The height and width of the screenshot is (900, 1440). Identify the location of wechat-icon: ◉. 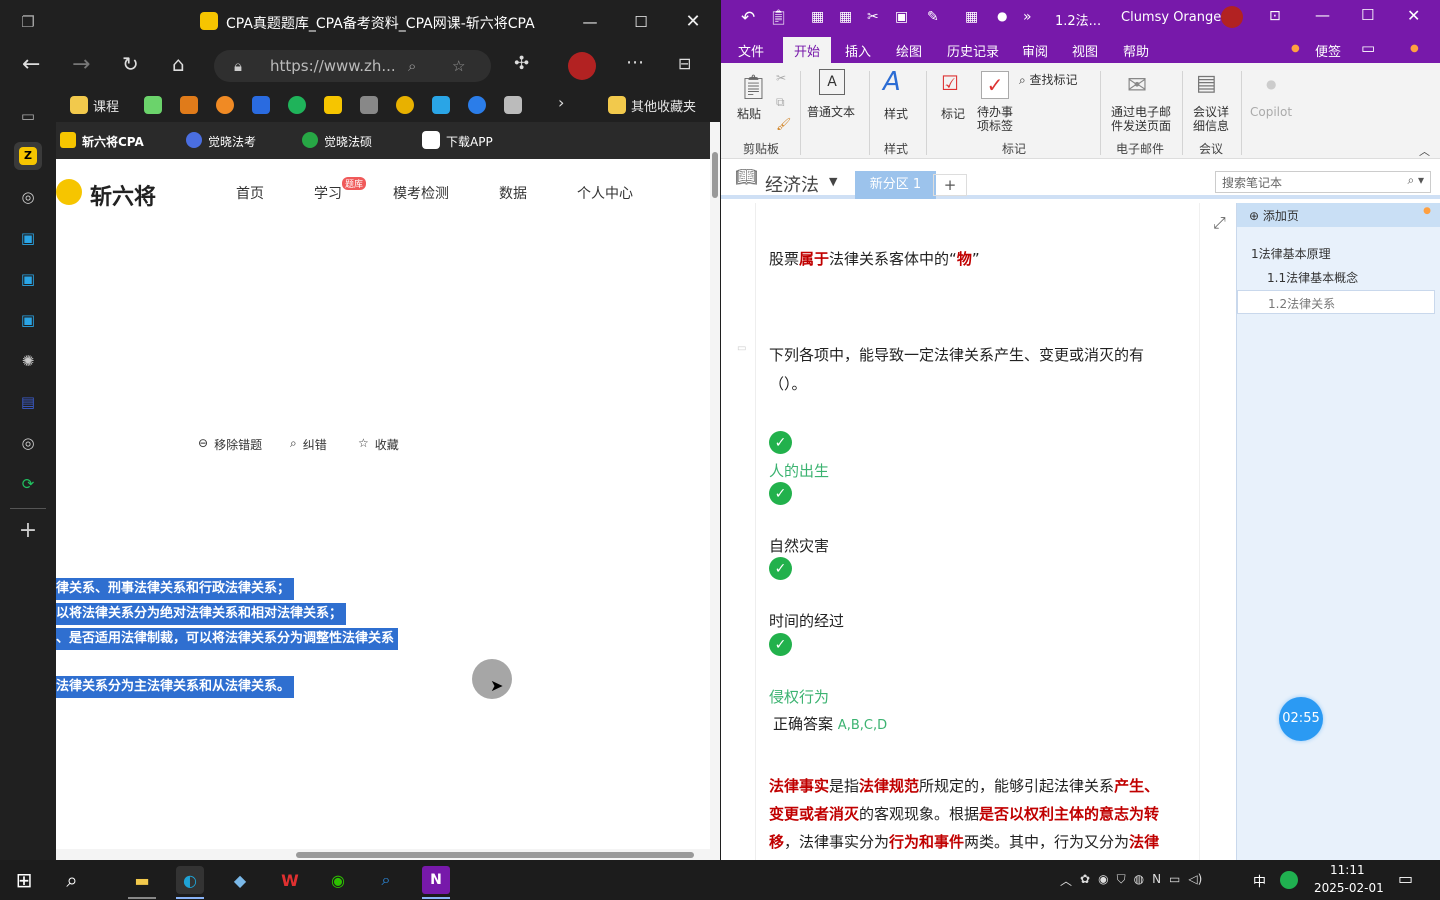
(338, 880).